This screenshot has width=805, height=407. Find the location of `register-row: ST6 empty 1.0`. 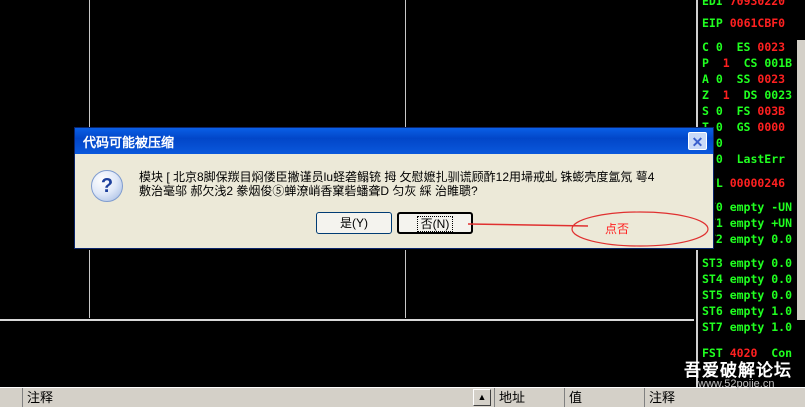

register-row: ST6 empty 1.0 is located at coordinates (750, 311).